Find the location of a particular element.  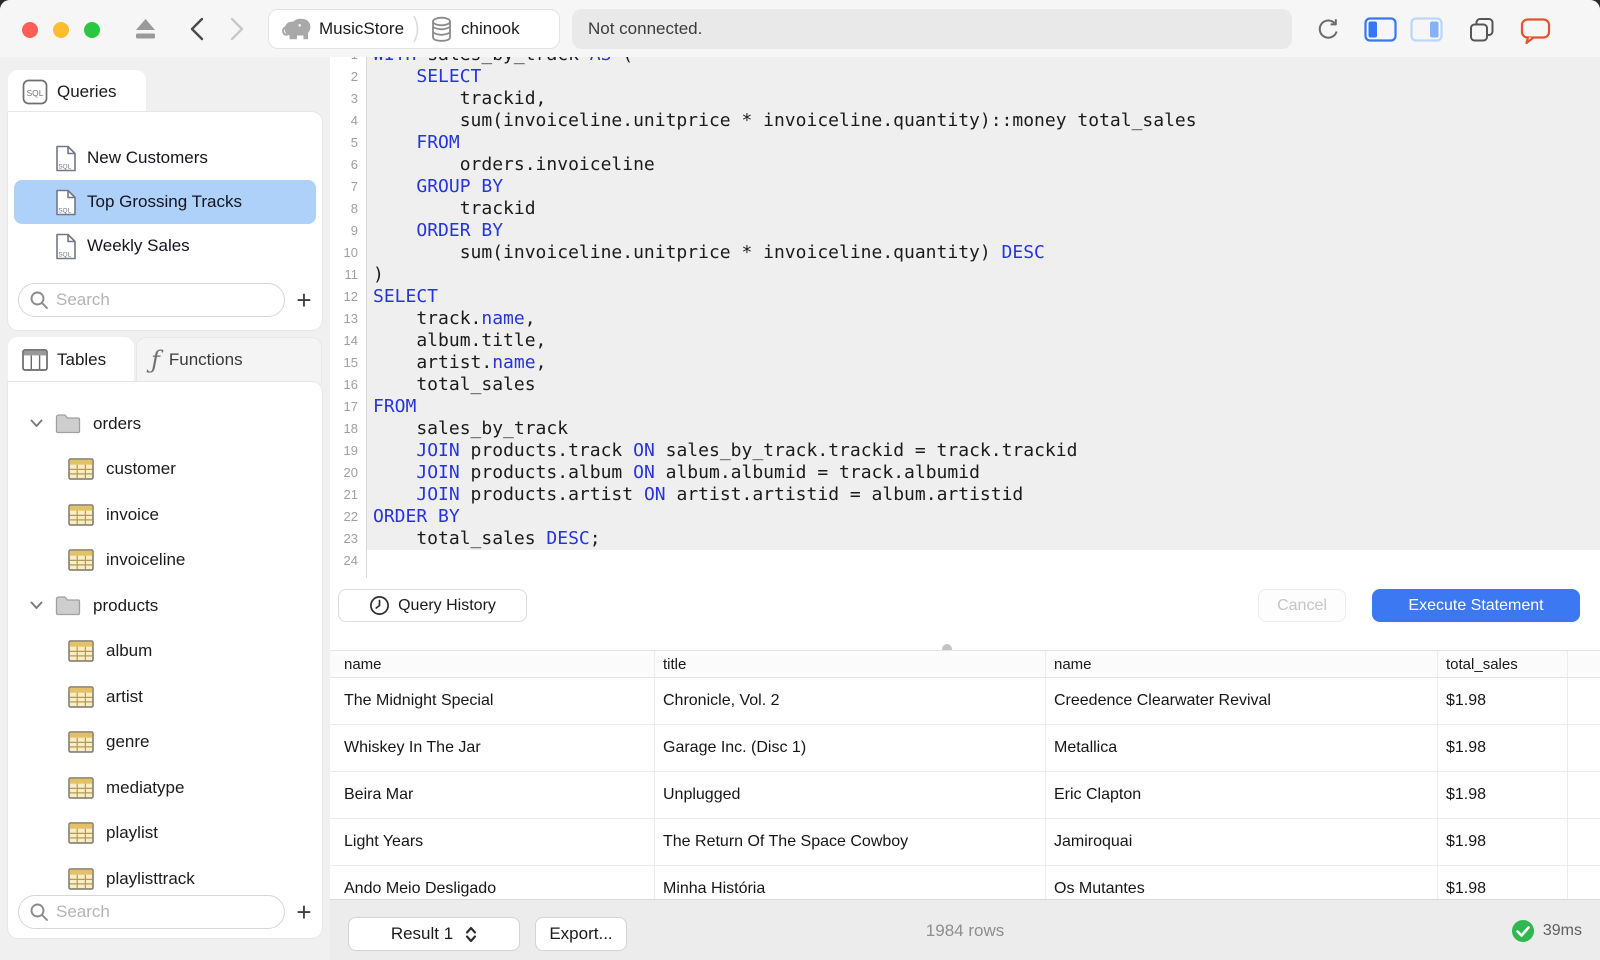

query-history-button: Query History is located at coordinates (432, 605).